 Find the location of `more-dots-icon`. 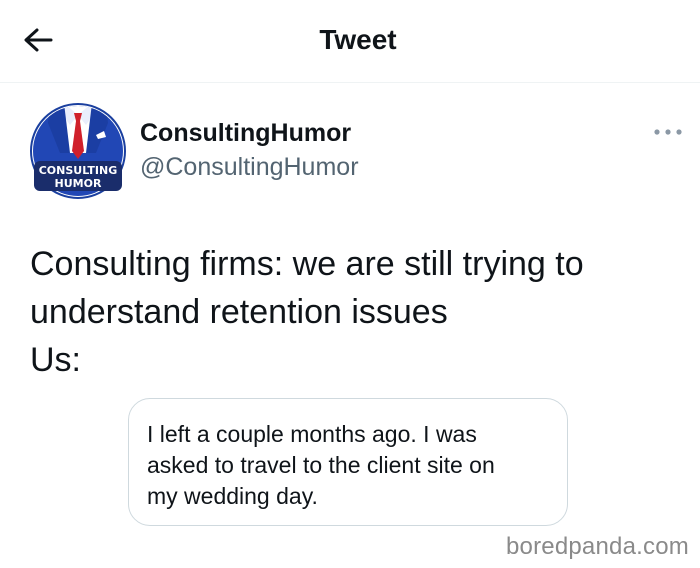

more-dots-icon is located at coordinates (668, 132).